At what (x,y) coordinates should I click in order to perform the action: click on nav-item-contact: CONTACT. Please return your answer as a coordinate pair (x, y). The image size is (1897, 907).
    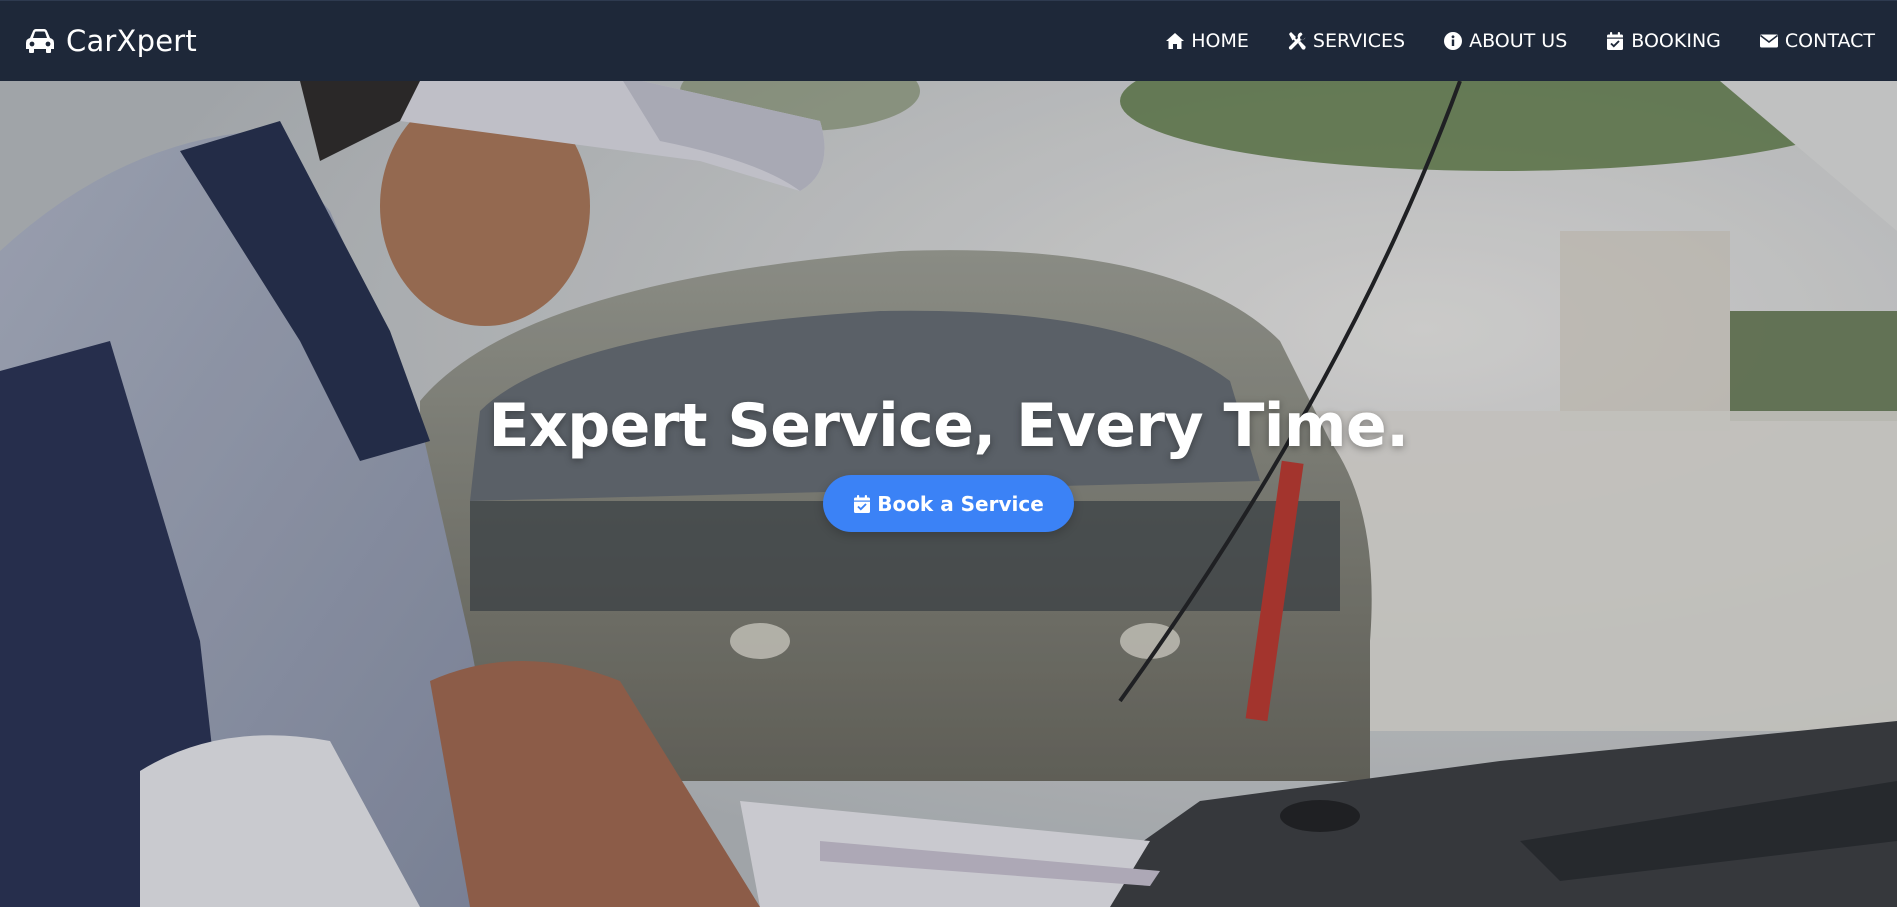
    Looking at the image, I should click on (1807, 41).